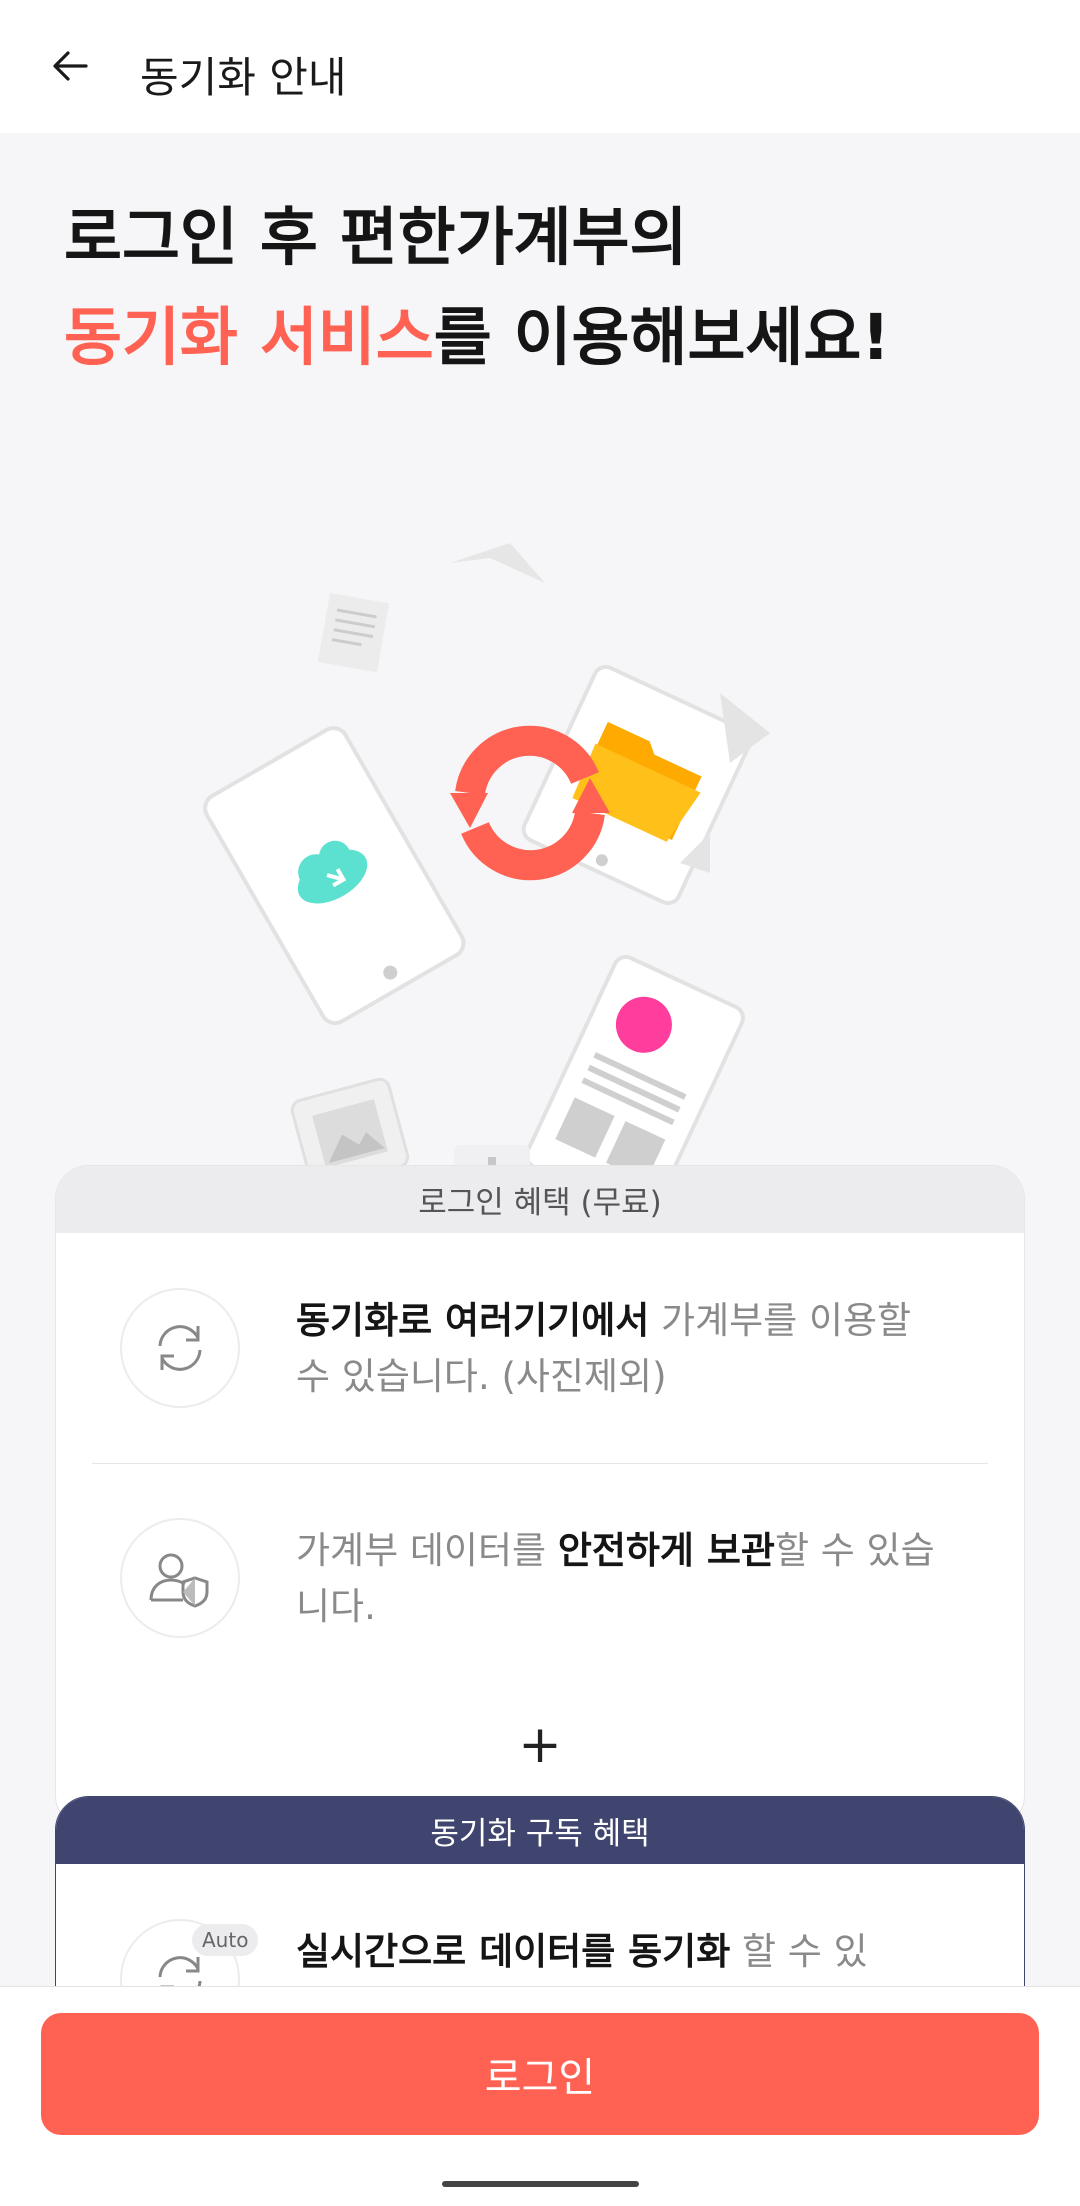  I want to click on headline-rest: 를 이용해보세요!, so click(662, 337).